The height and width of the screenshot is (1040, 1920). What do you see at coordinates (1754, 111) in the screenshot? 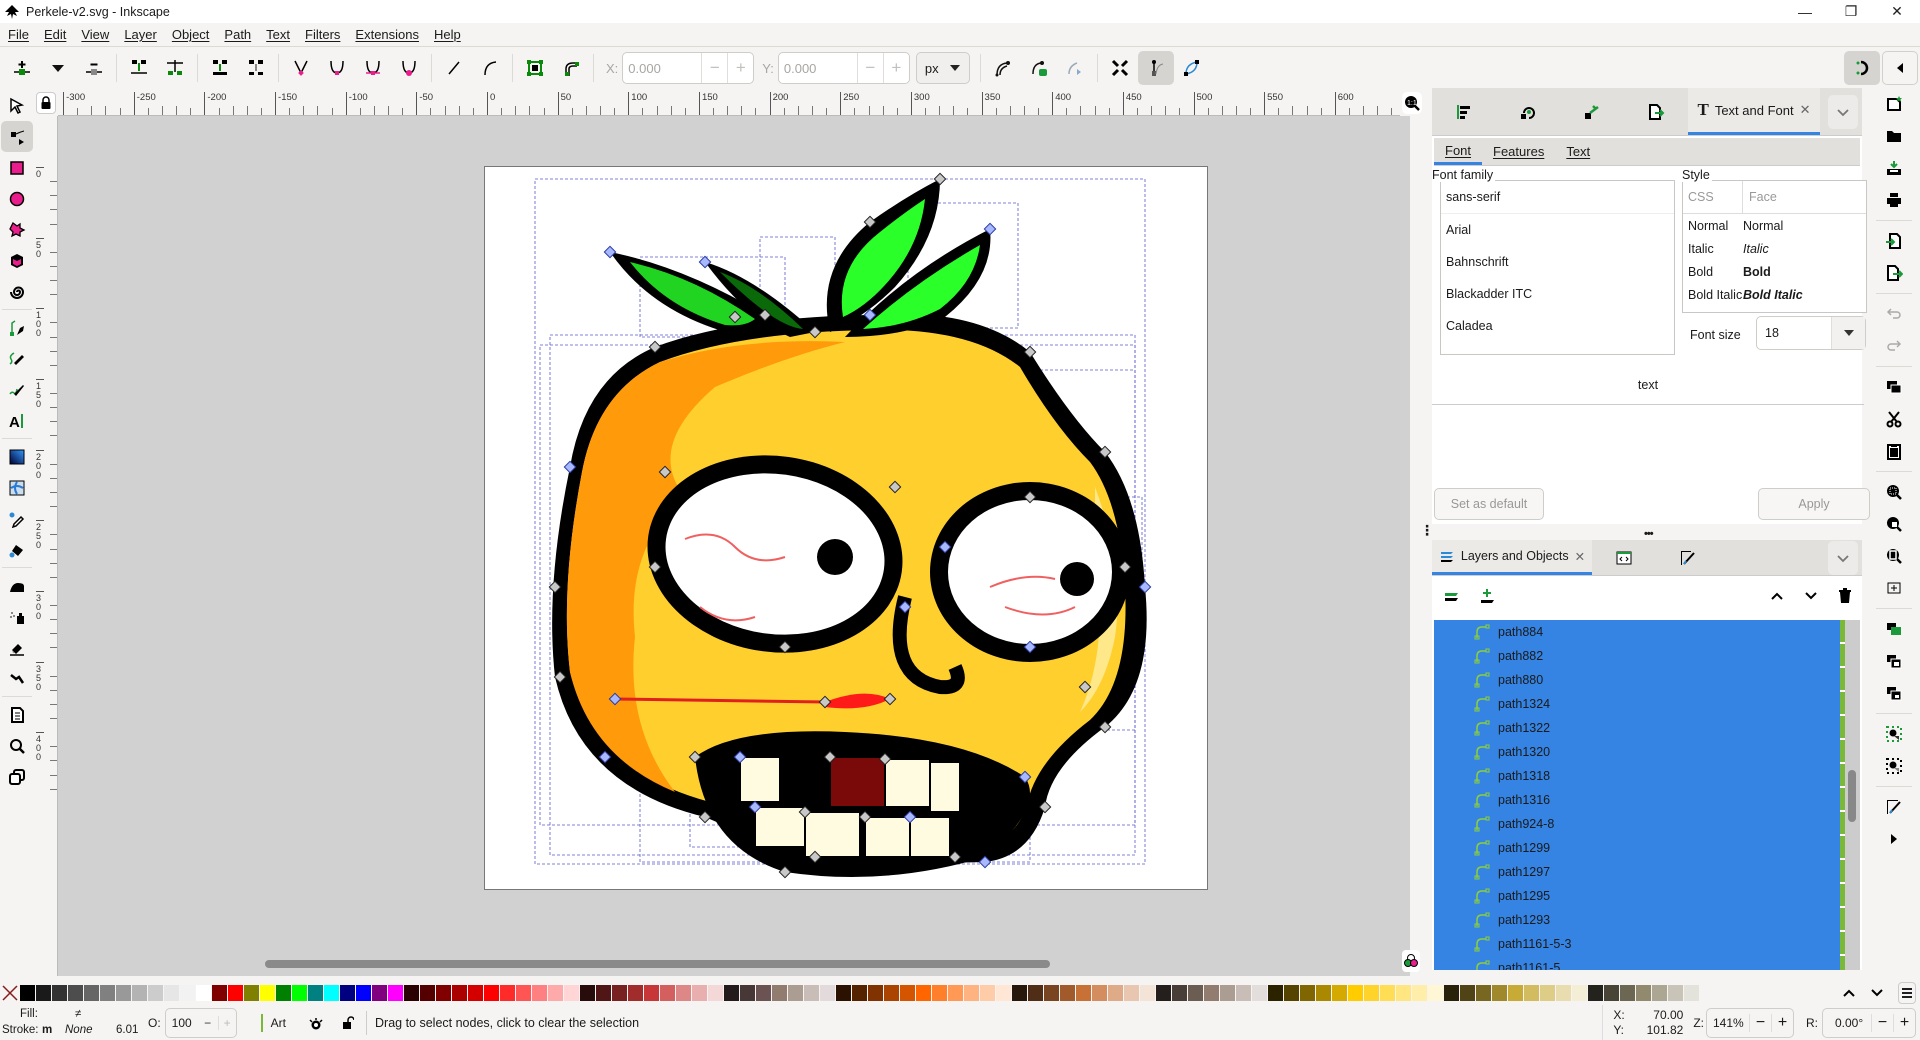
I see `tab-text-and-font: T Text and Font ✕` at bounding box center [1754, 111].